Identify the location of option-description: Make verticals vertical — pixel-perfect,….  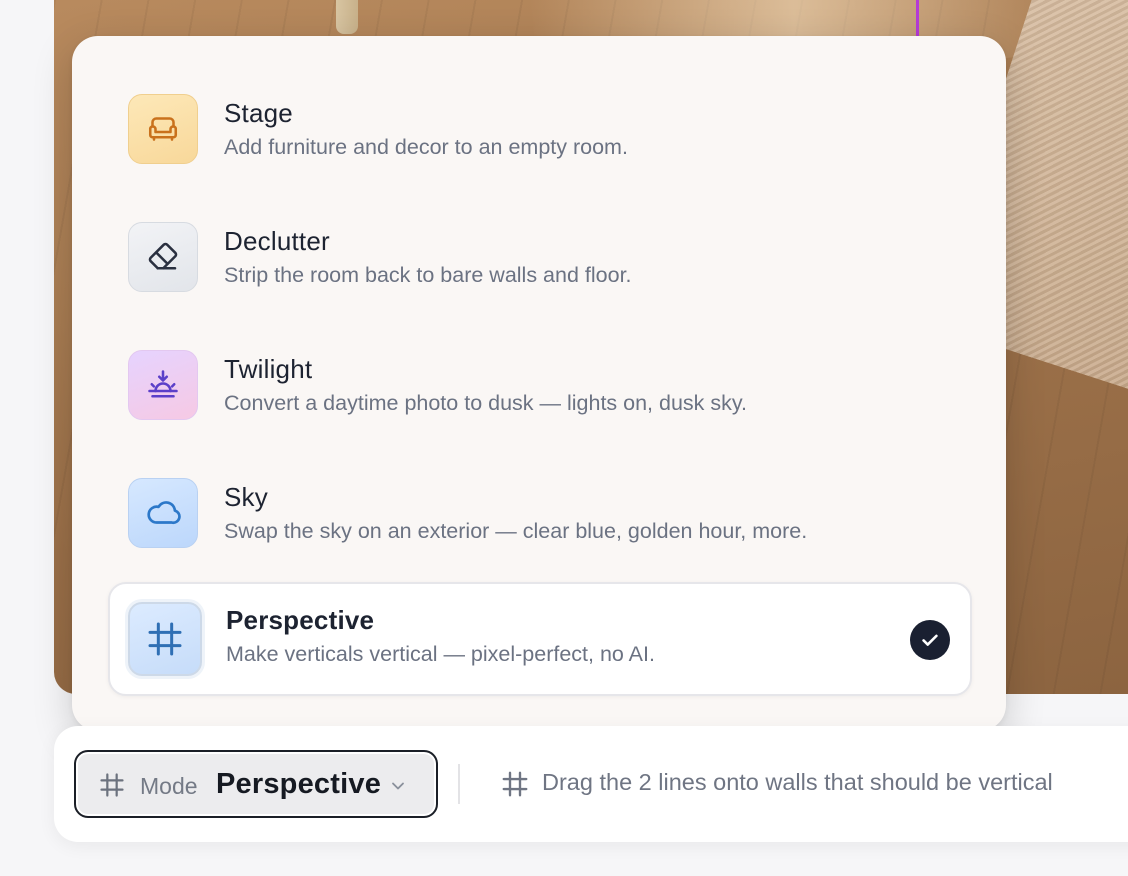
(440, 654).